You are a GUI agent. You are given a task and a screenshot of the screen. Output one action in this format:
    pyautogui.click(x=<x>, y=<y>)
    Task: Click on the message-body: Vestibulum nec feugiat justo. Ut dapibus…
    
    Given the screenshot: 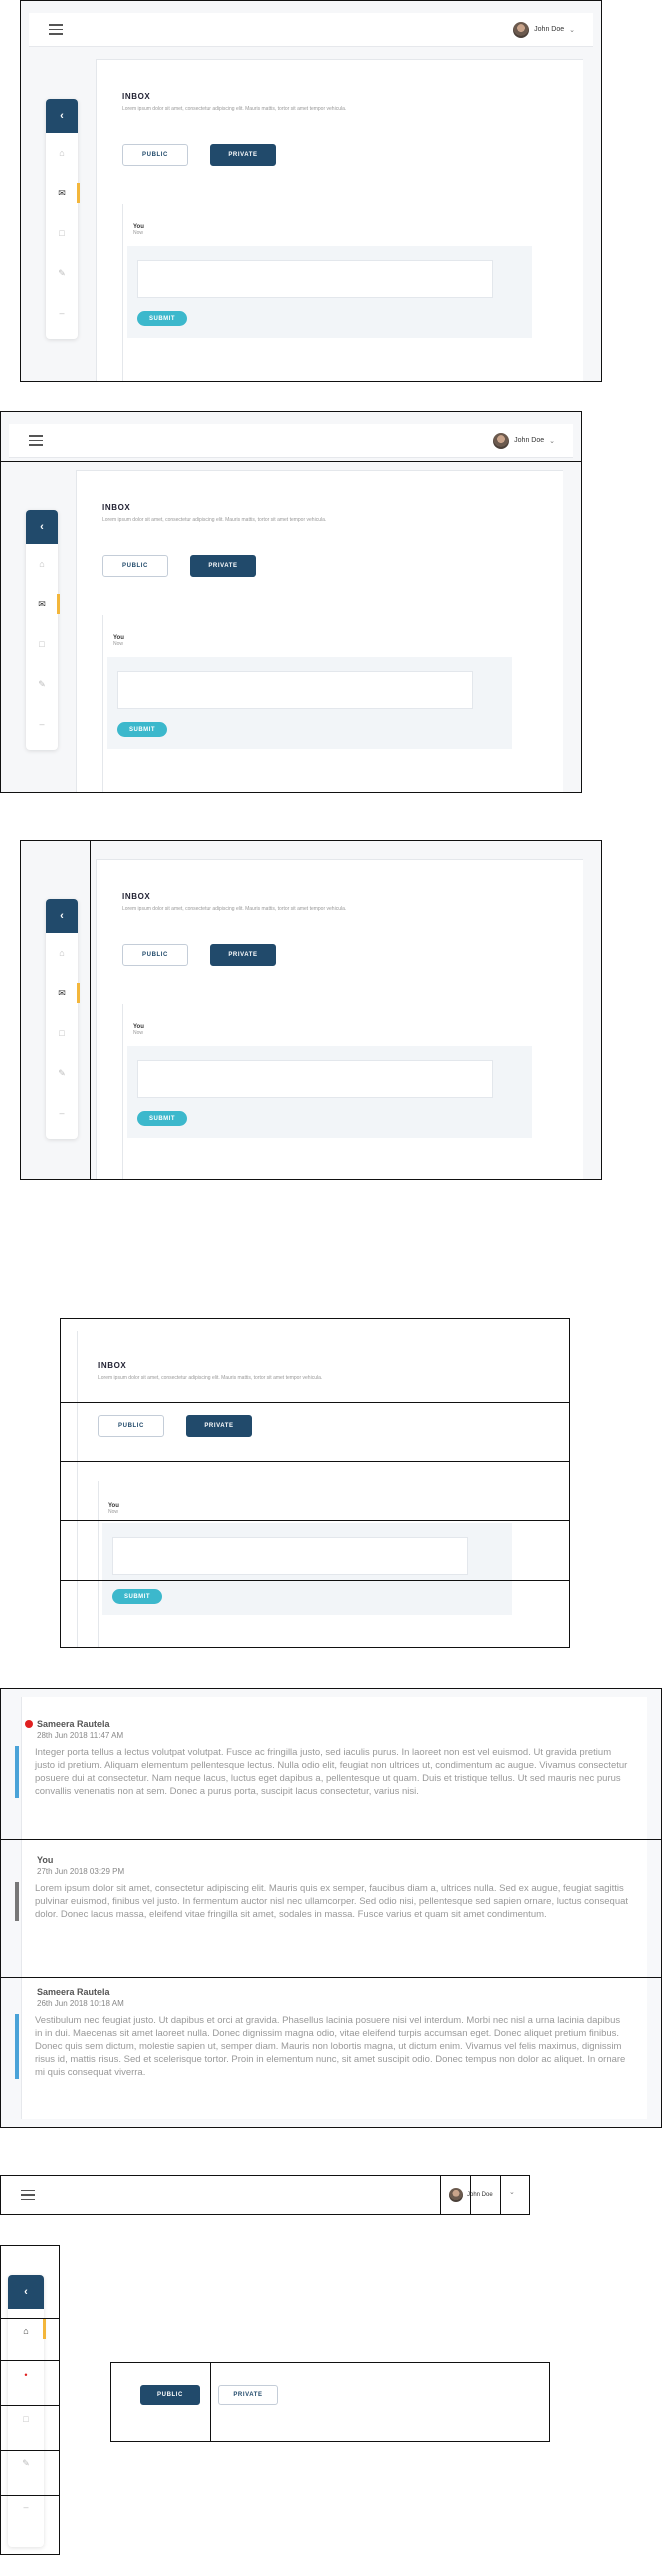 What is the action you would take?
    pyautogui.click(x=330, y=2046)
    